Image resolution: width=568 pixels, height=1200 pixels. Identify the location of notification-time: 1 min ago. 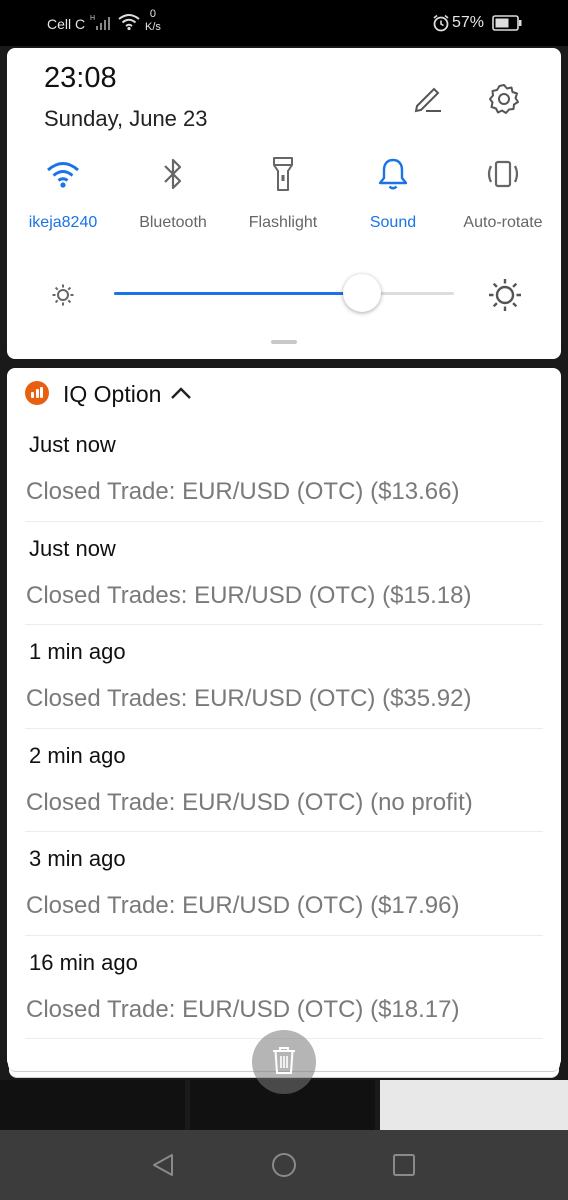
(77, 651).